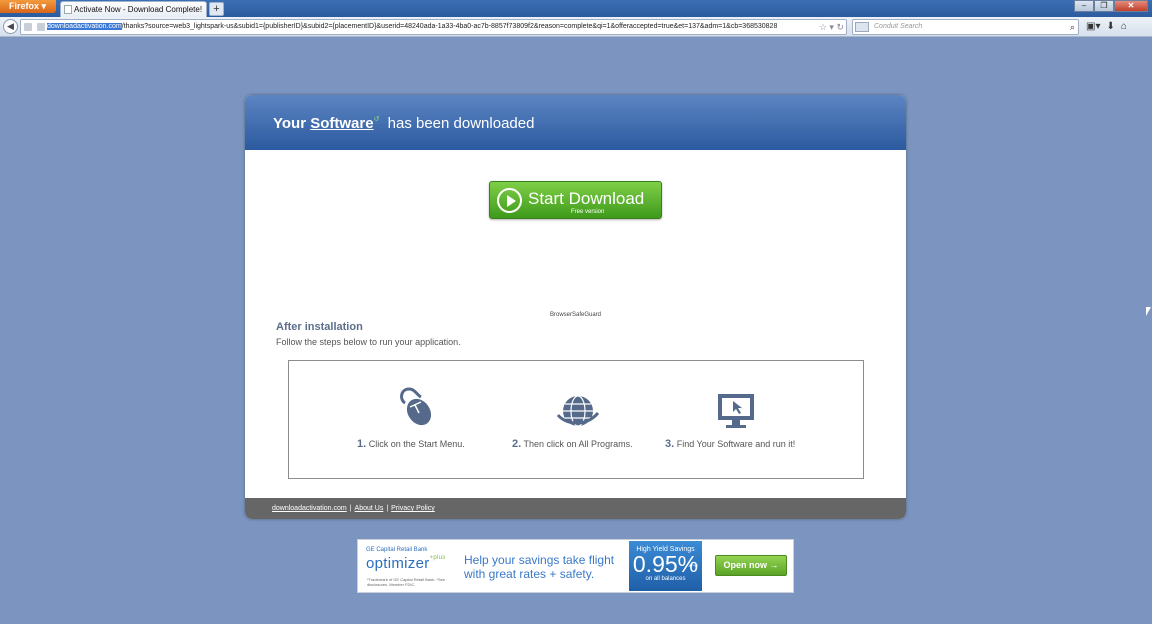 The width and height of the screenshot is (1152, 624). What do you see at coordinates (41, 27) in the screenshot?
I see `site-identity-icon` at bounding box center [41, 27].